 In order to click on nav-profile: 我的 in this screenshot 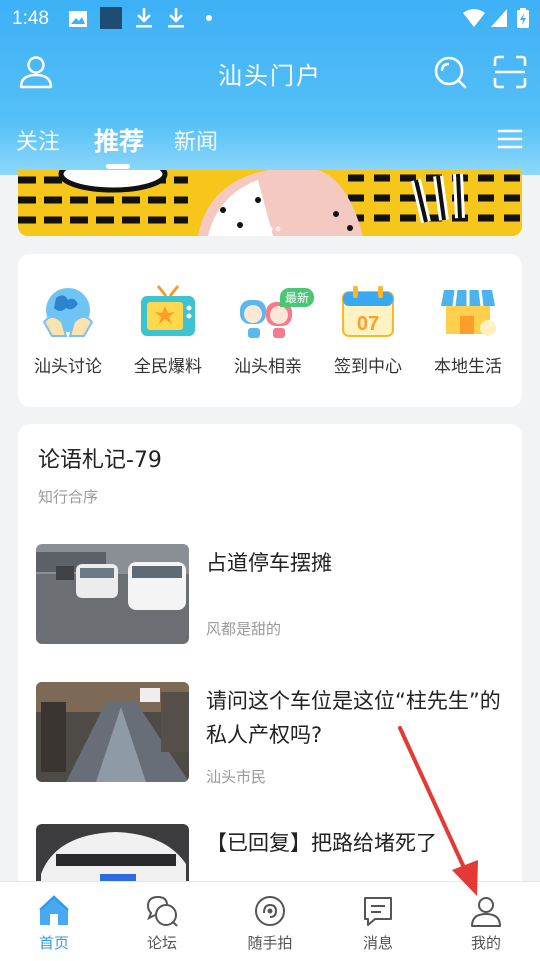, I will do `click(486, 921)`.